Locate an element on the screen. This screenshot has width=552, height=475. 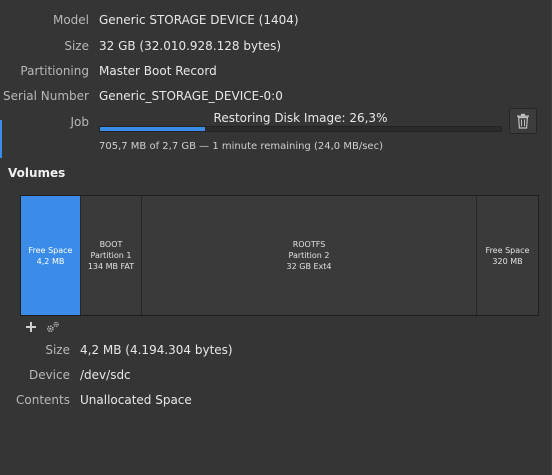
gears-icon is located at coordinates (53, 327).